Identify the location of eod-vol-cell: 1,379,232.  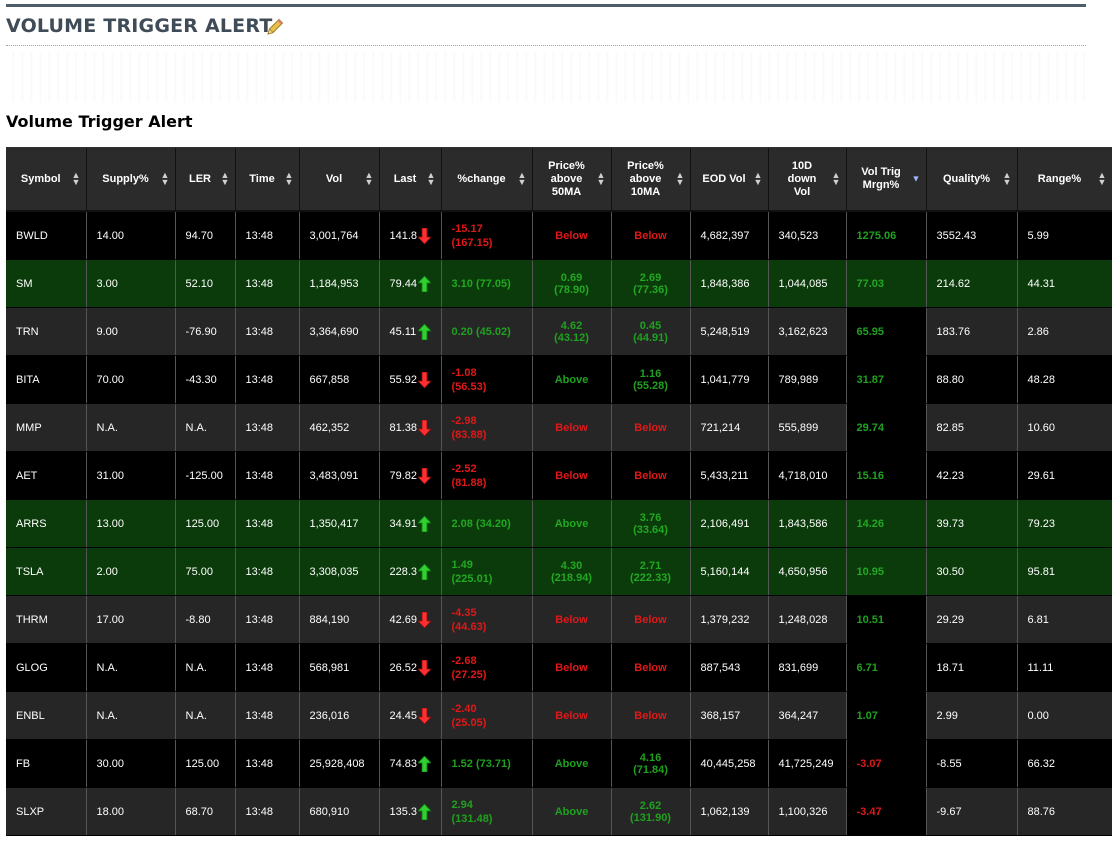
(729, 619).